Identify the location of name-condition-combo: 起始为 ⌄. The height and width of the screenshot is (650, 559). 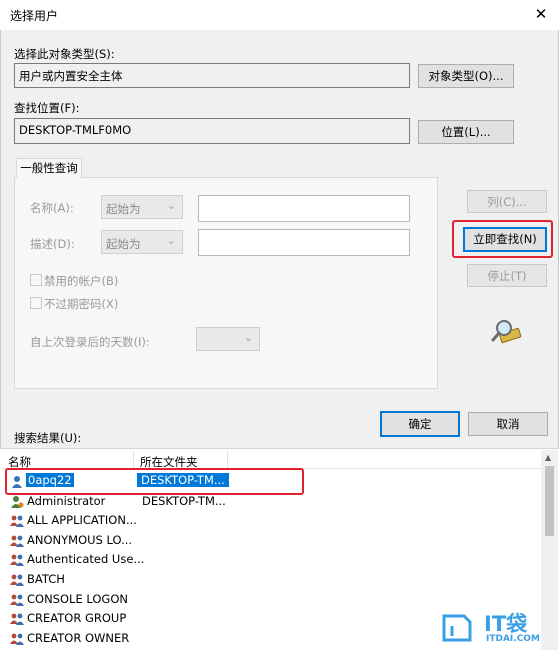
(142, 207).